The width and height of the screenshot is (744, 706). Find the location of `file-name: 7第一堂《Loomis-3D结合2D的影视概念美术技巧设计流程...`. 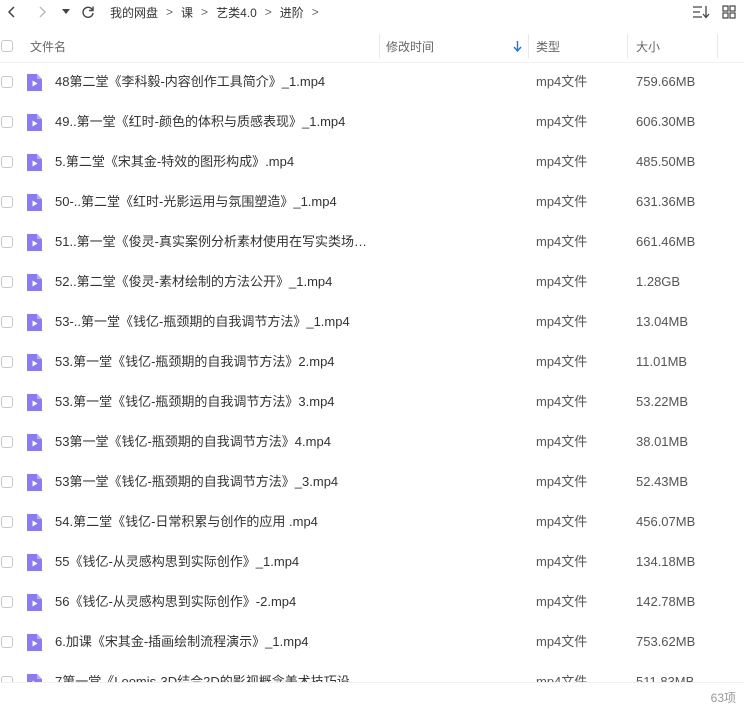

file-name: 7第一堂《Loomis-3D结合2D的影视概念美术技巧设计流程... is located at coordinates (215, 672).